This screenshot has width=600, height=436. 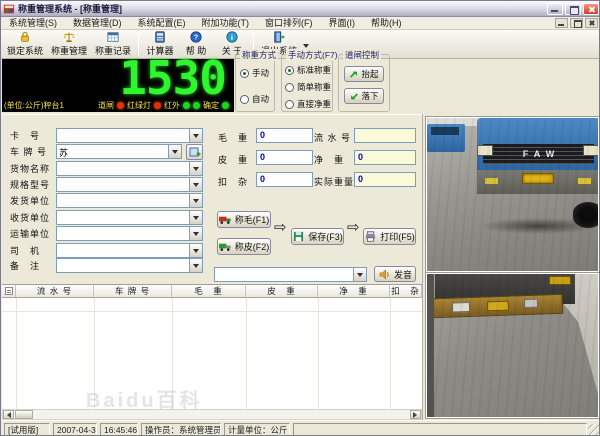 I want to click on mdi-close-button, so click(x=591, y=23).